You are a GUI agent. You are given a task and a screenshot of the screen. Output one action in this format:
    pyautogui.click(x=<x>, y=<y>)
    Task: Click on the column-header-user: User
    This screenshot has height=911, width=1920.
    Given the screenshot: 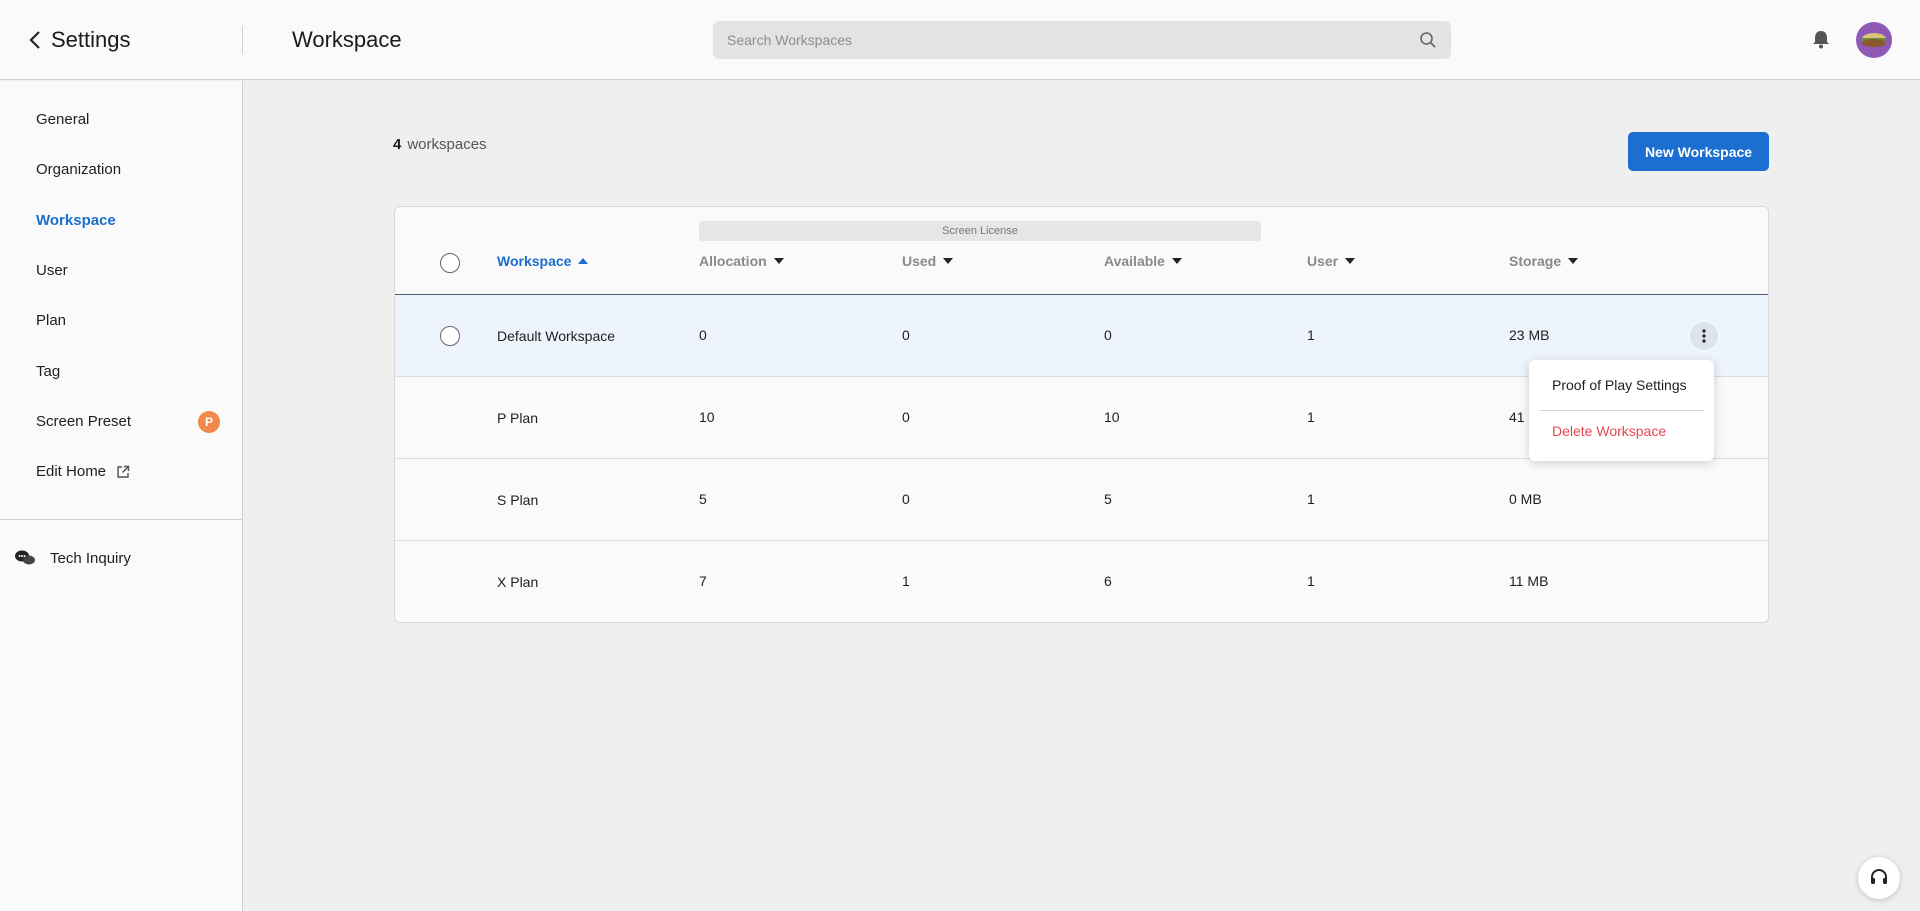 What is the action you would take?
    pyautogui.click(x=1331, y=261)
    